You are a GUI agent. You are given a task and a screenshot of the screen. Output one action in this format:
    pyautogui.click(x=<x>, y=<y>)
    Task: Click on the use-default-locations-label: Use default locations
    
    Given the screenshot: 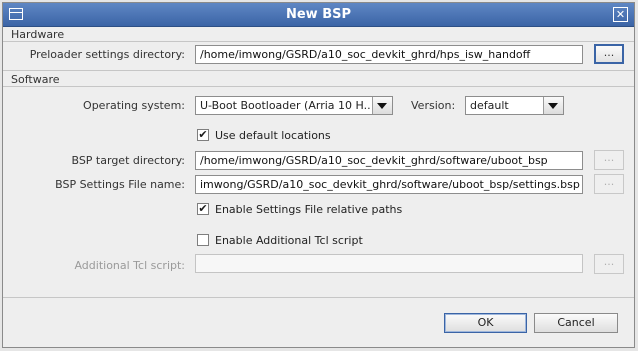 What is the action you would take?
    pyautogui.click(x=273, y=135)
    